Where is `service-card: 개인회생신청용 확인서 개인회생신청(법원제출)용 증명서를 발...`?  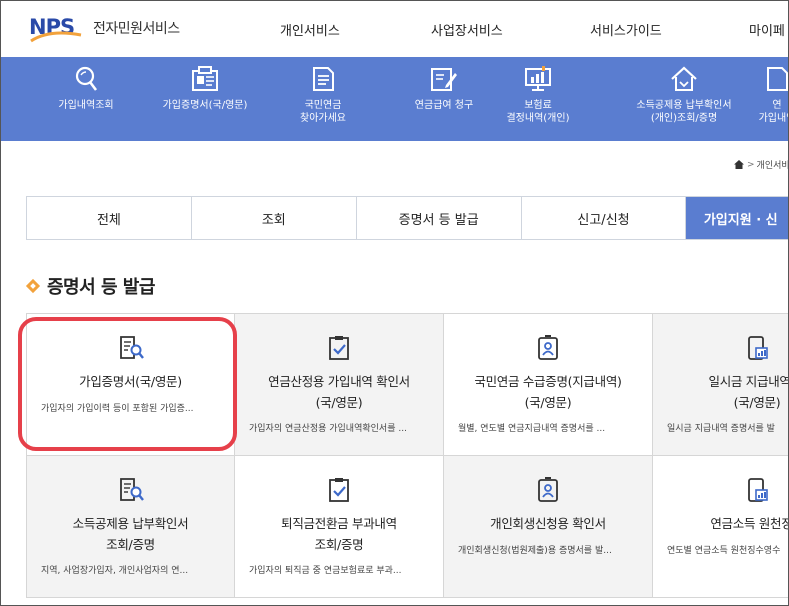
service-card: 개인회생신청용 확인서 개인회생신청(법원제출)용 증명서를 발... is located at coordinates (548, 527).